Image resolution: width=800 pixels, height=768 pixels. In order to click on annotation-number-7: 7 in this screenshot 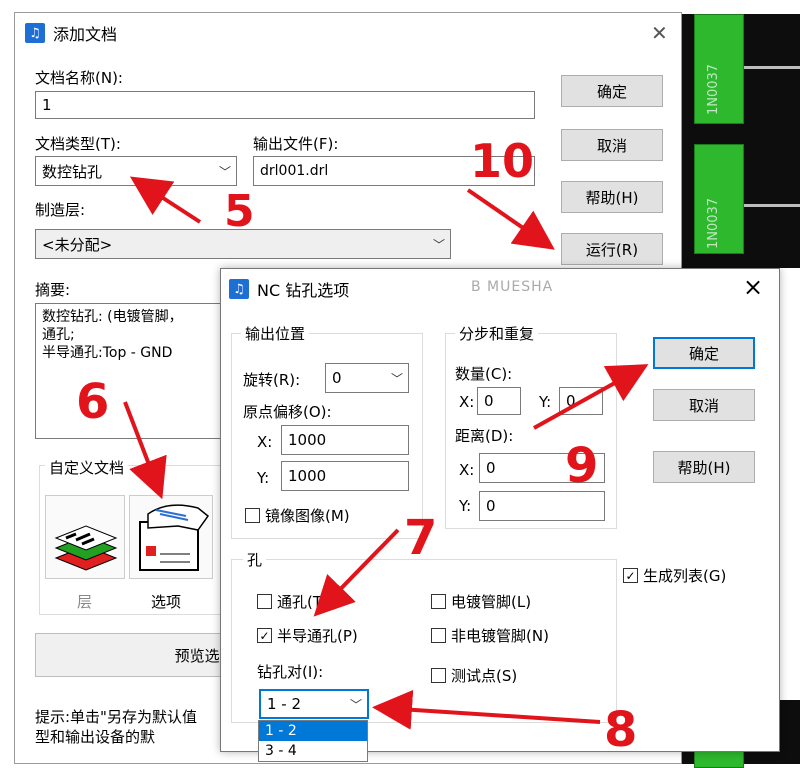, I will do `click(421, 538)`.